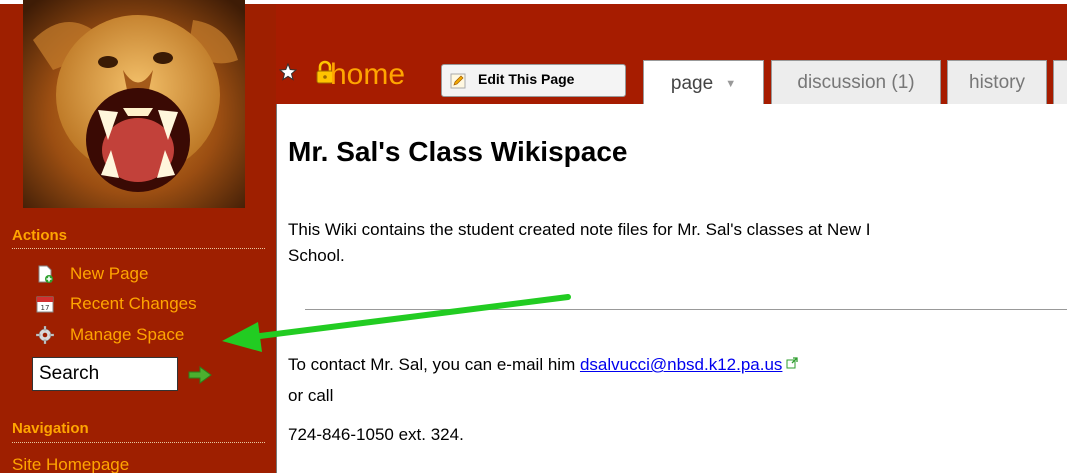 The width and height of the screenshot is (1067, 473). What do you see at coordinates (105, 374) in the screenshot?
I see `search-input` at bounding box center [105, 374].